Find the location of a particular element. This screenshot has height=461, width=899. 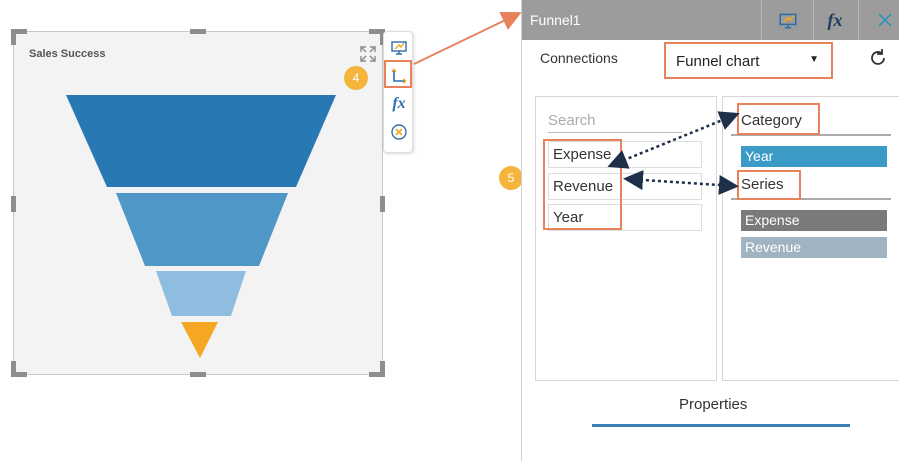

highlight-category is located at coordinates (778, 119).